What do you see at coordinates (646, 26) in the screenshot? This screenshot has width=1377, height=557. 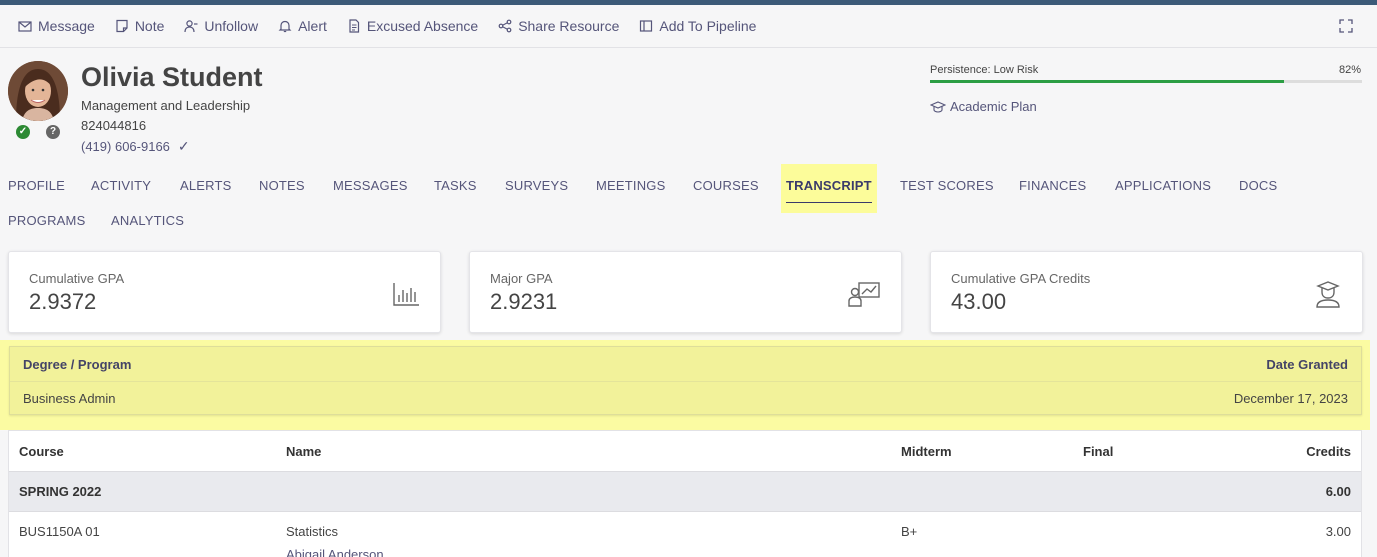 I see `pipeline-icon` at bounding box center [646, 26].